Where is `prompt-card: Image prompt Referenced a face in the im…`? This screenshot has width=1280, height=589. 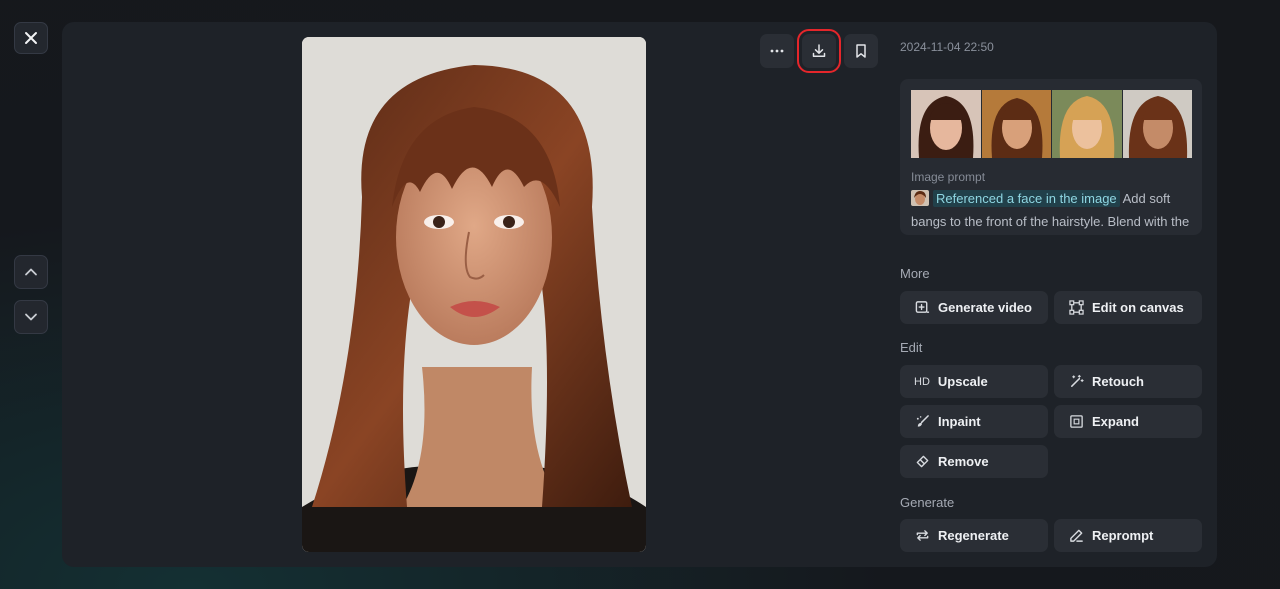 prompt-card: Image prompt Referenced a face in the im… is located at coordinates (1051, 157).